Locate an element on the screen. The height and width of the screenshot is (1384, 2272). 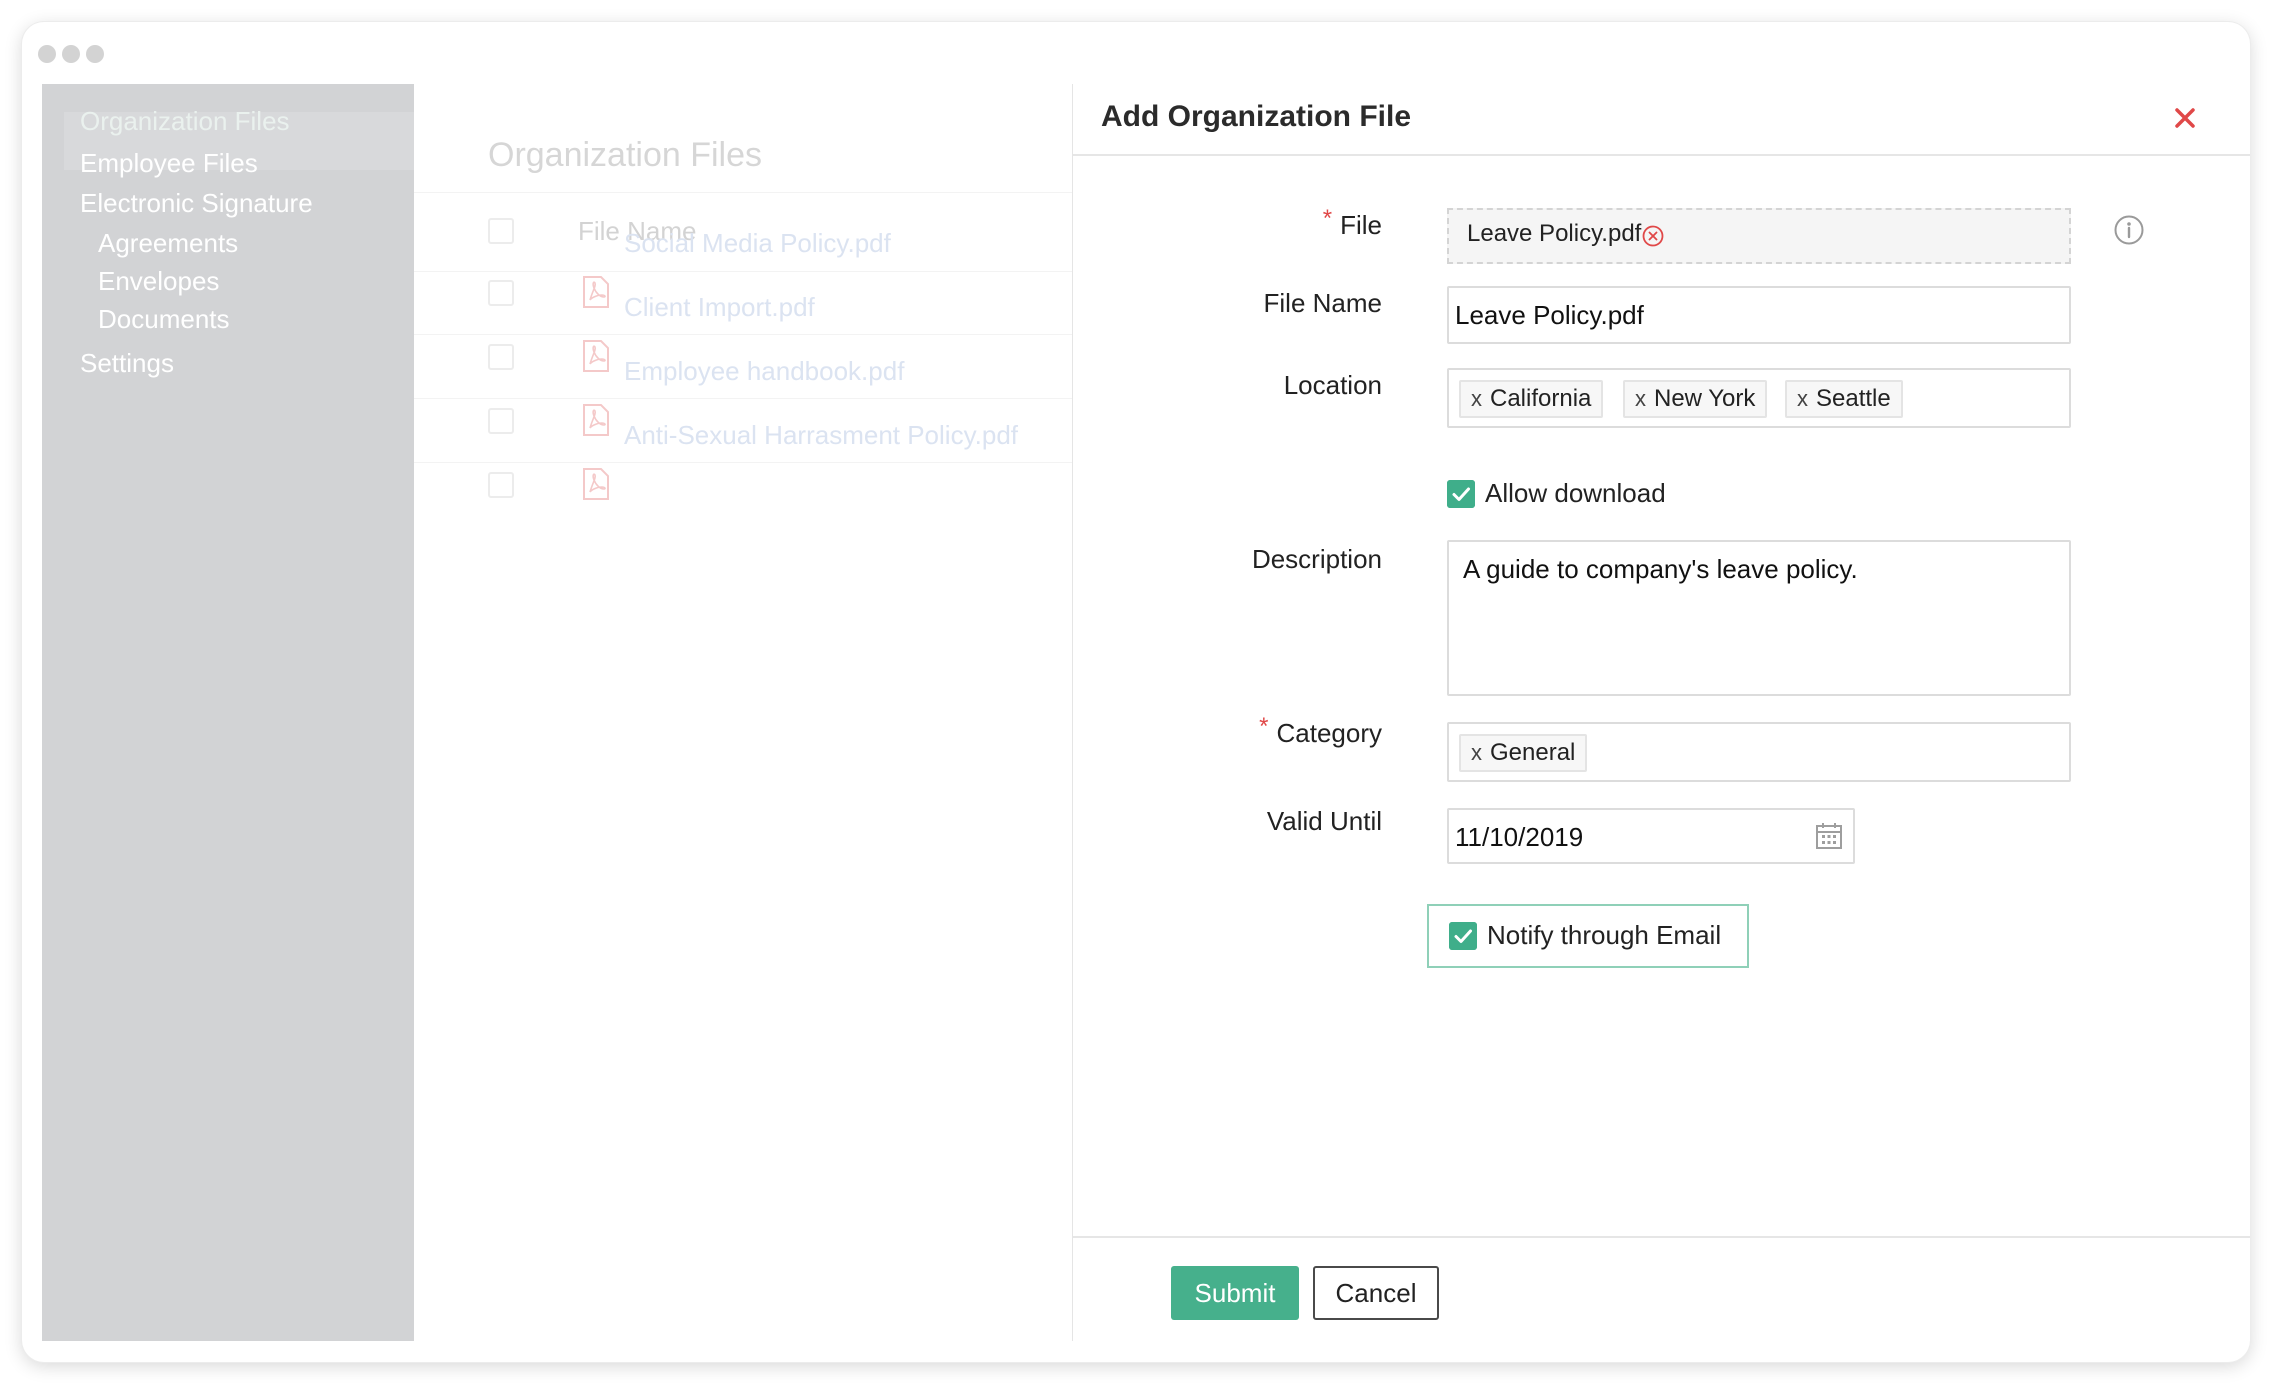
notify-email-option: Notify through Email is located at coordinates (1588, 936).